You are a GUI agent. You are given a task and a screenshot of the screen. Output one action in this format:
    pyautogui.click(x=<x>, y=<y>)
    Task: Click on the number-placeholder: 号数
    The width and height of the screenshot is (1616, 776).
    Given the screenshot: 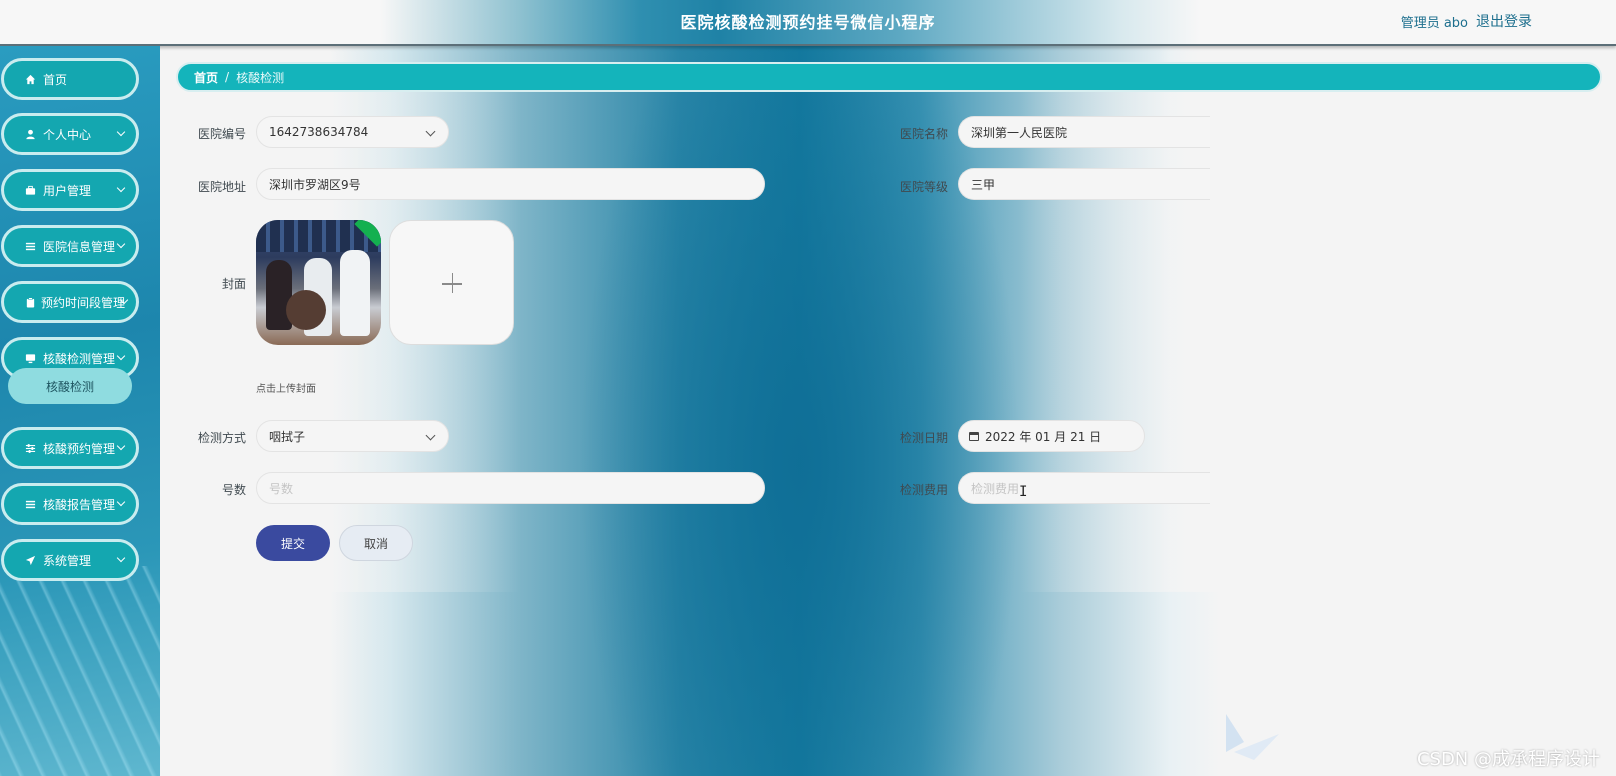 What is the action you would take?
    pyautogui.click(x=281, y=488)
    